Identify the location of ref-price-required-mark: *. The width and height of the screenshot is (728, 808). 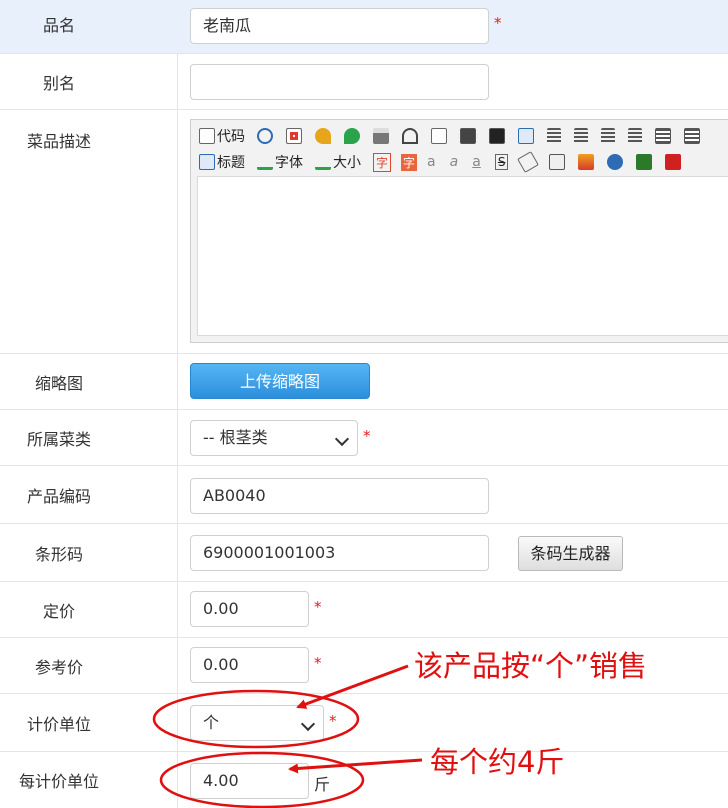
(318, 663).